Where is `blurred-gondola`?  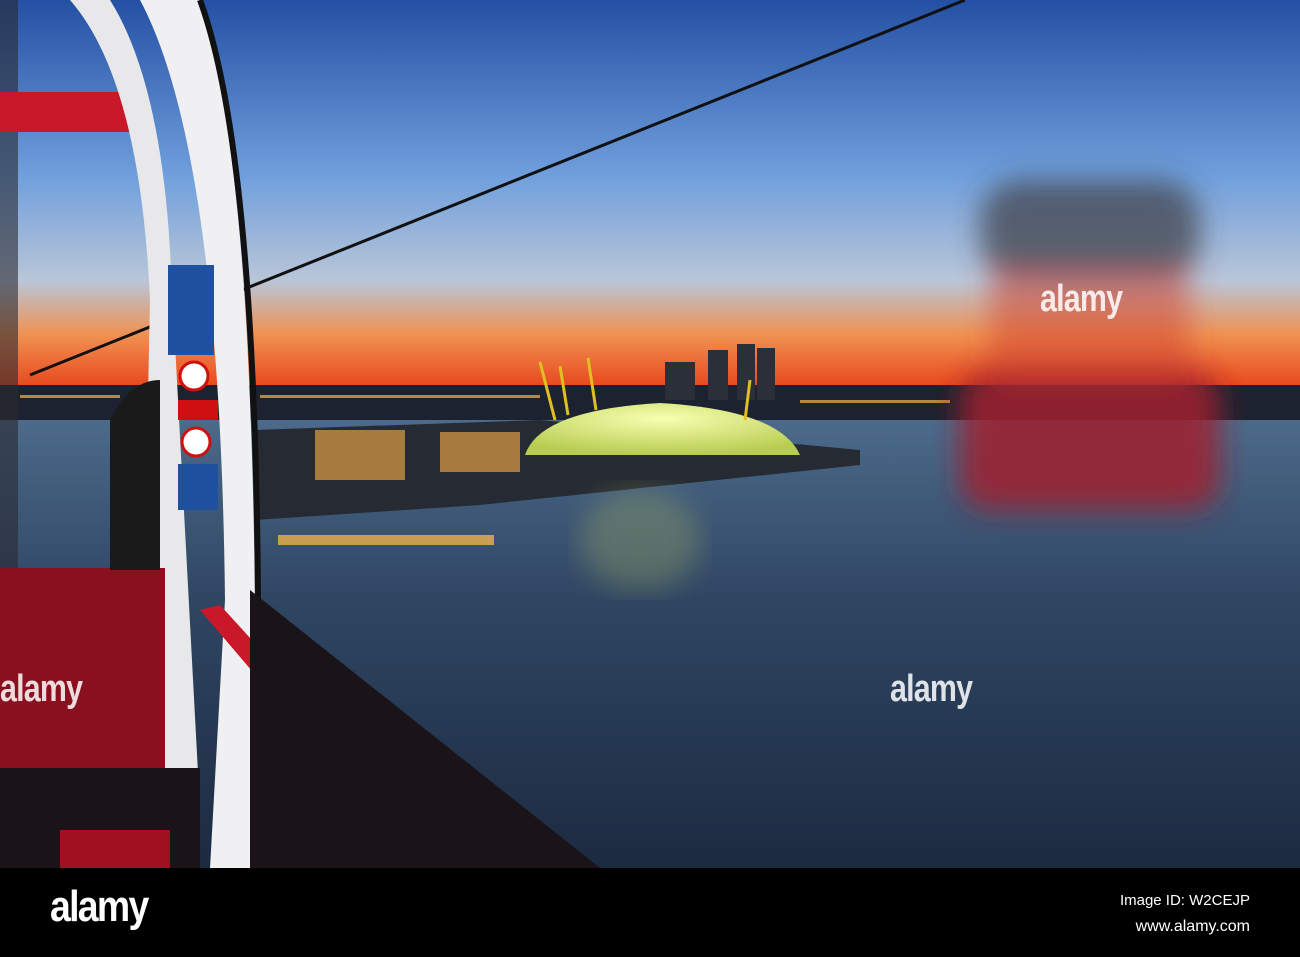 blurred-gondola is located at coordinates (1090, 345).